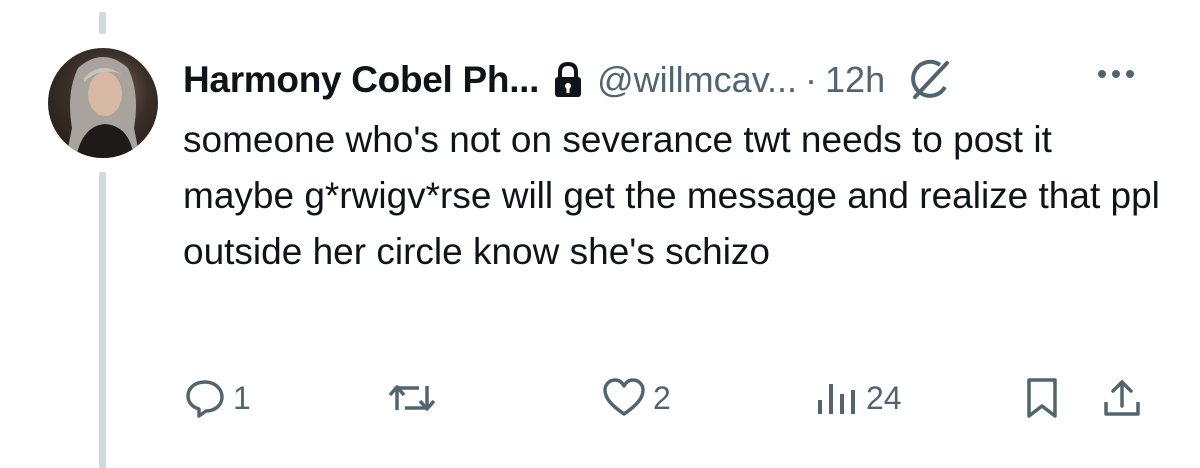  I want to click on grok-icon, so click(930, 80).